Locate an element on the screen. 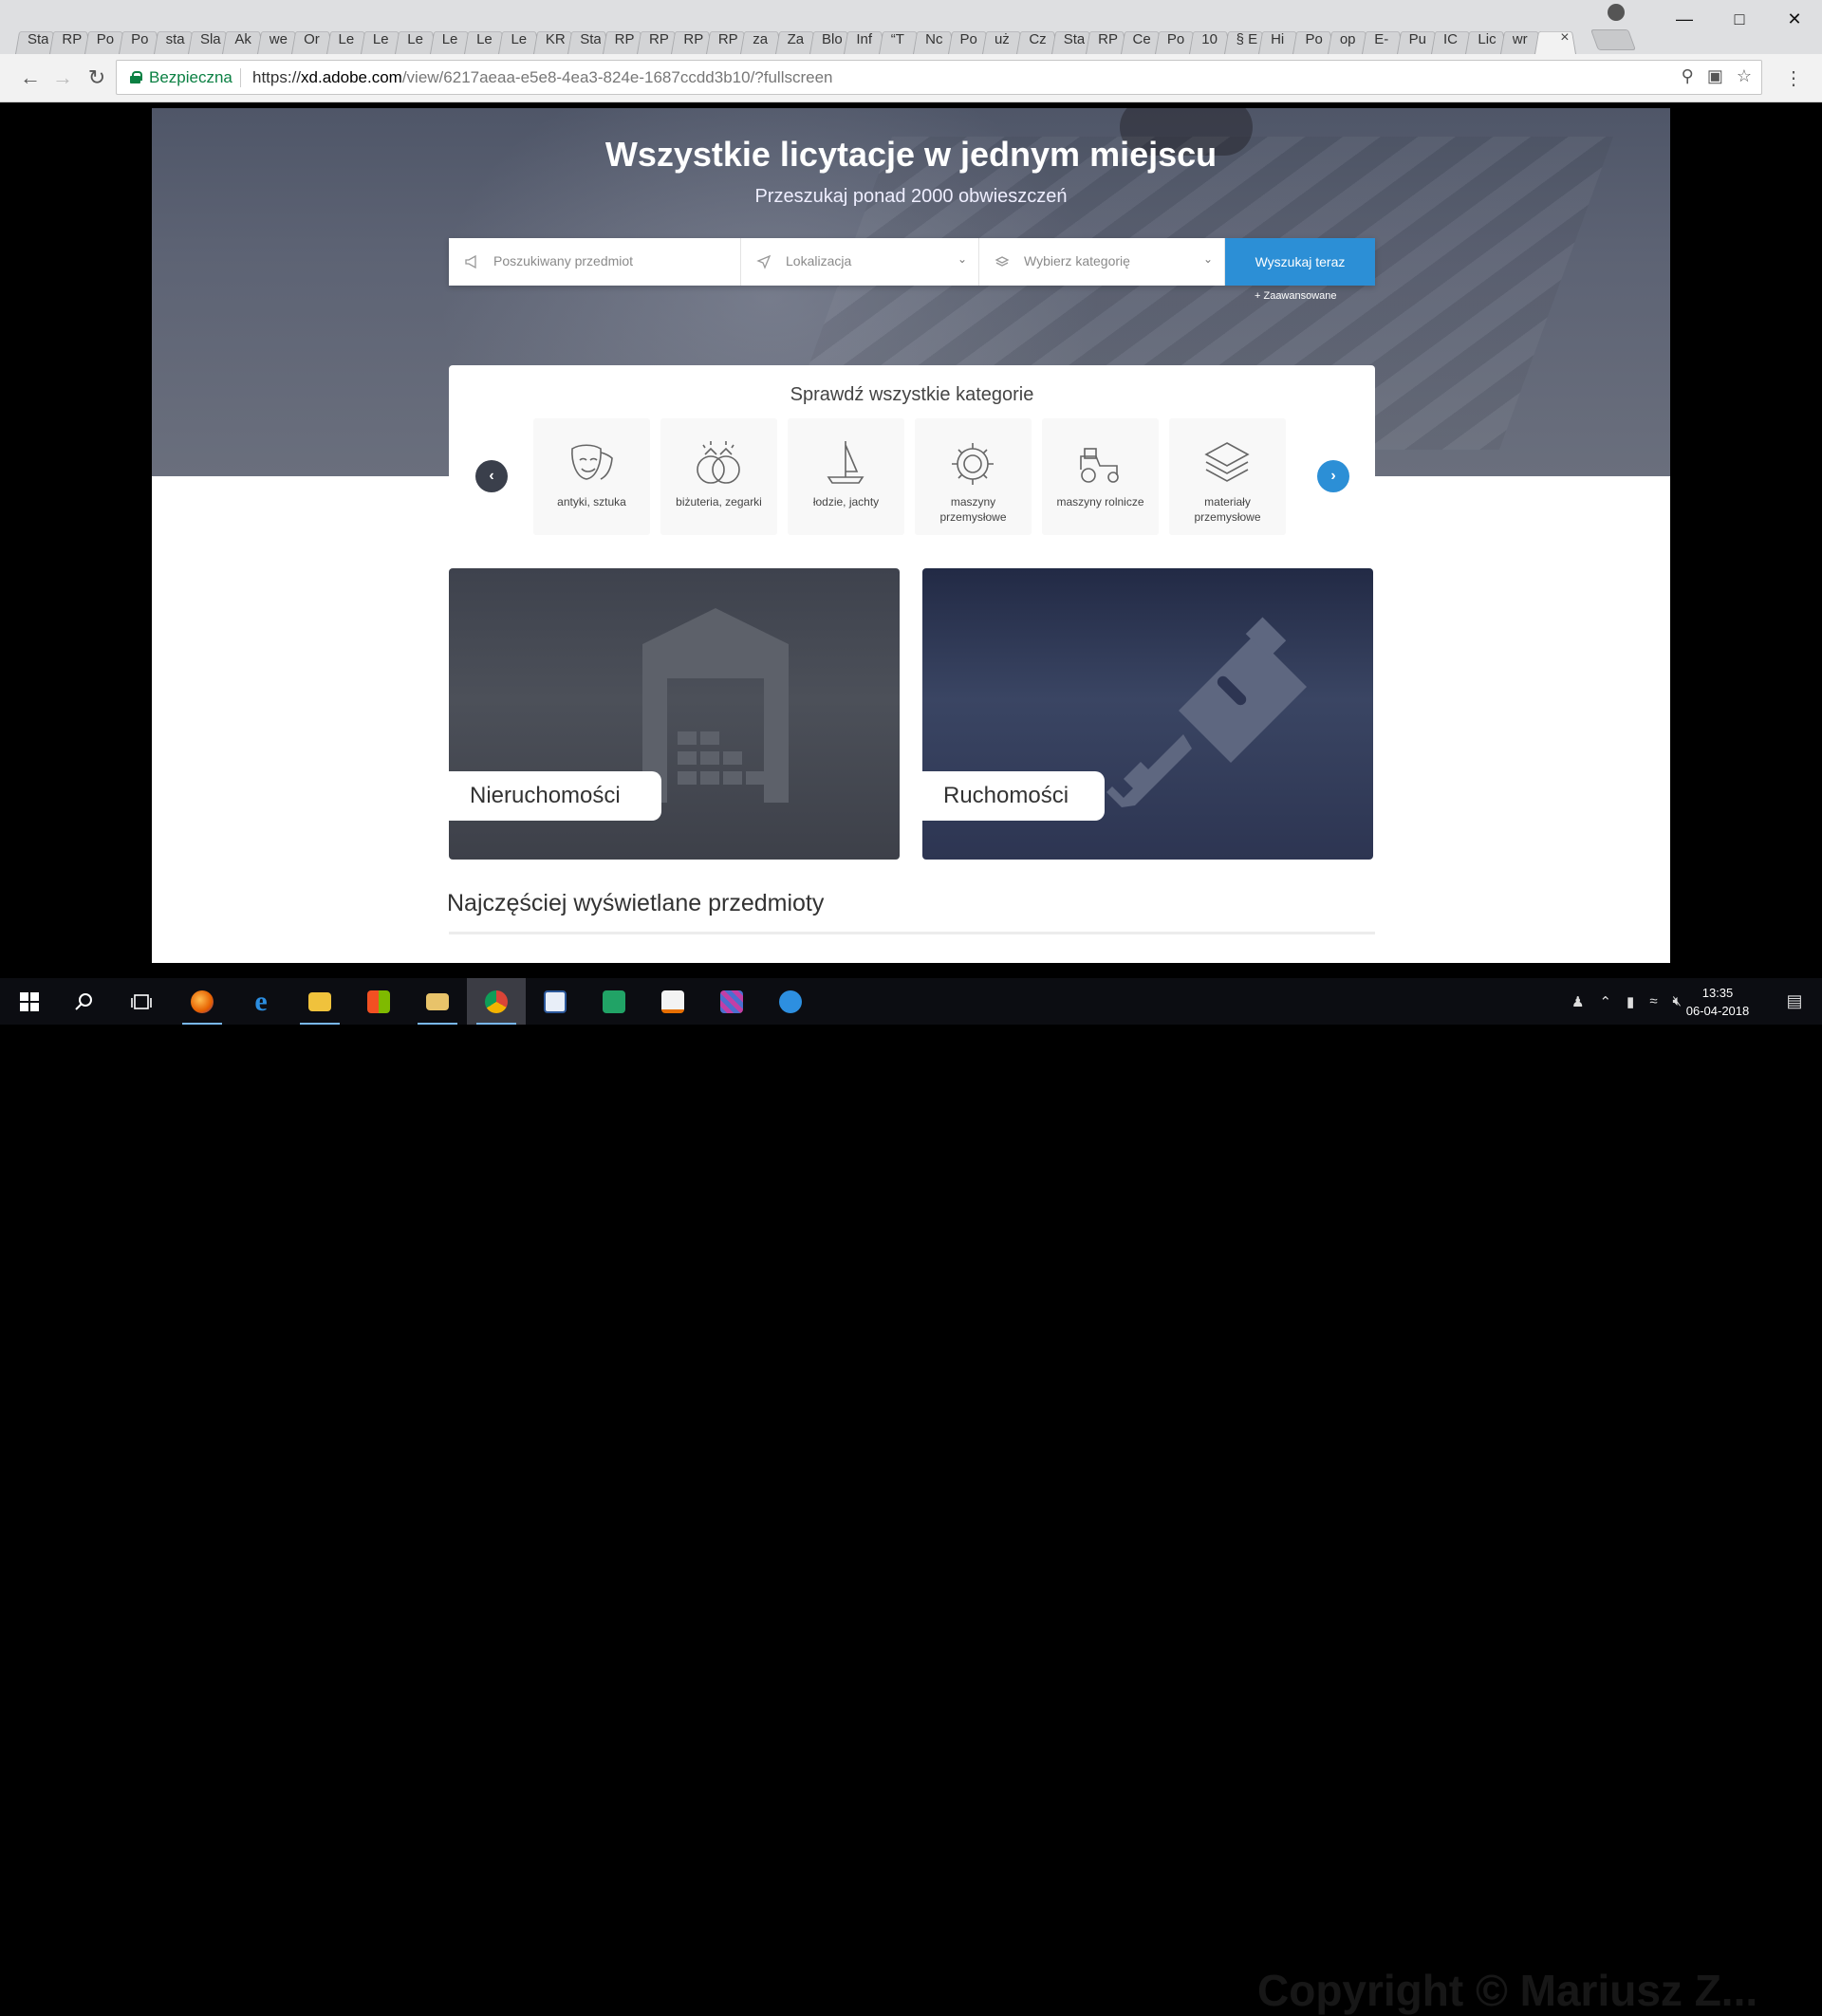 Image resolution: width=1822 pixels, height=2016 pixels. category-item-industrial-materials: materiały przemysłowe is located at coordinates (1227, 476).